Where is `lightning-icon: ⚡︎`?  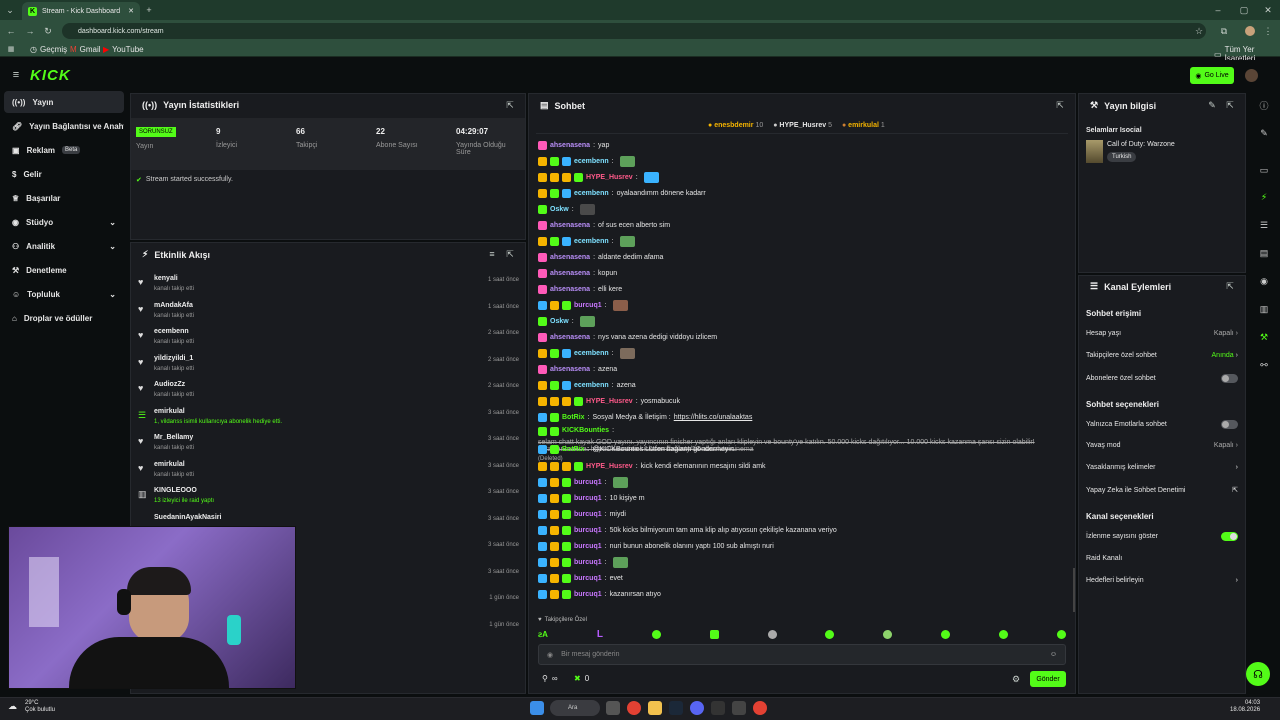 lightning-icon: ⚡︎ is located at coordinates (1264, 197).